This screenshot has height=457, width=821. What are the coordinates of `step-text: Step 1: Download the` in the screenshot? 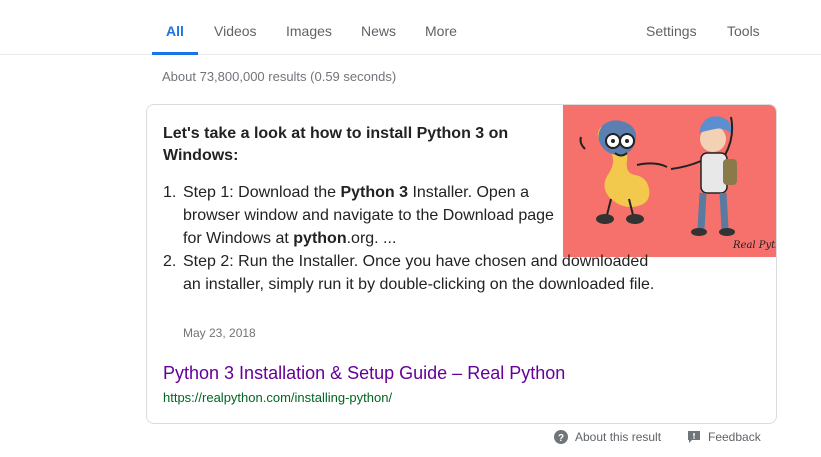 It's located at (262, 192).